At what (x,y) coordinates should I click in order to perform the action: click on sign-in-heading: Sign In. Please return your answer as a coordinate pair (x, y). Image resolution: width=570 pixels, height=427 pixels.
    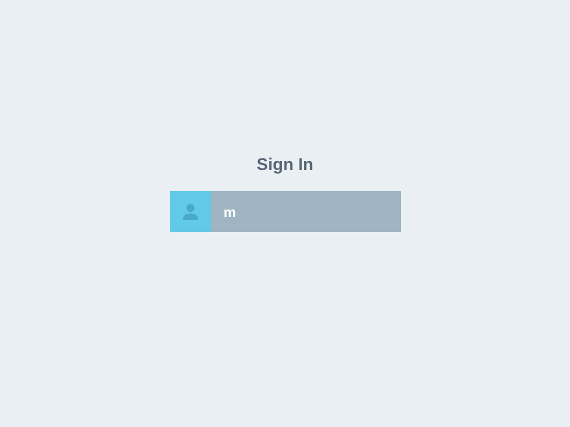
    Looking at the image, I should click on (285, 165).